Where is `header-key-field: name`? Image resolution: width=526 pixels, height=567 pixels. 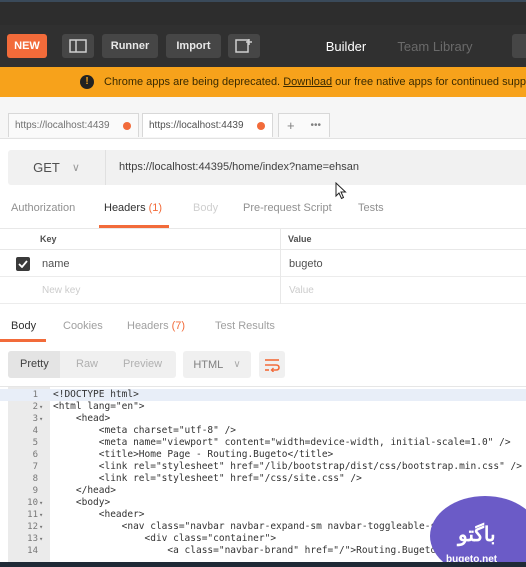 header-key-field: name is located at coordinates (56, 264).